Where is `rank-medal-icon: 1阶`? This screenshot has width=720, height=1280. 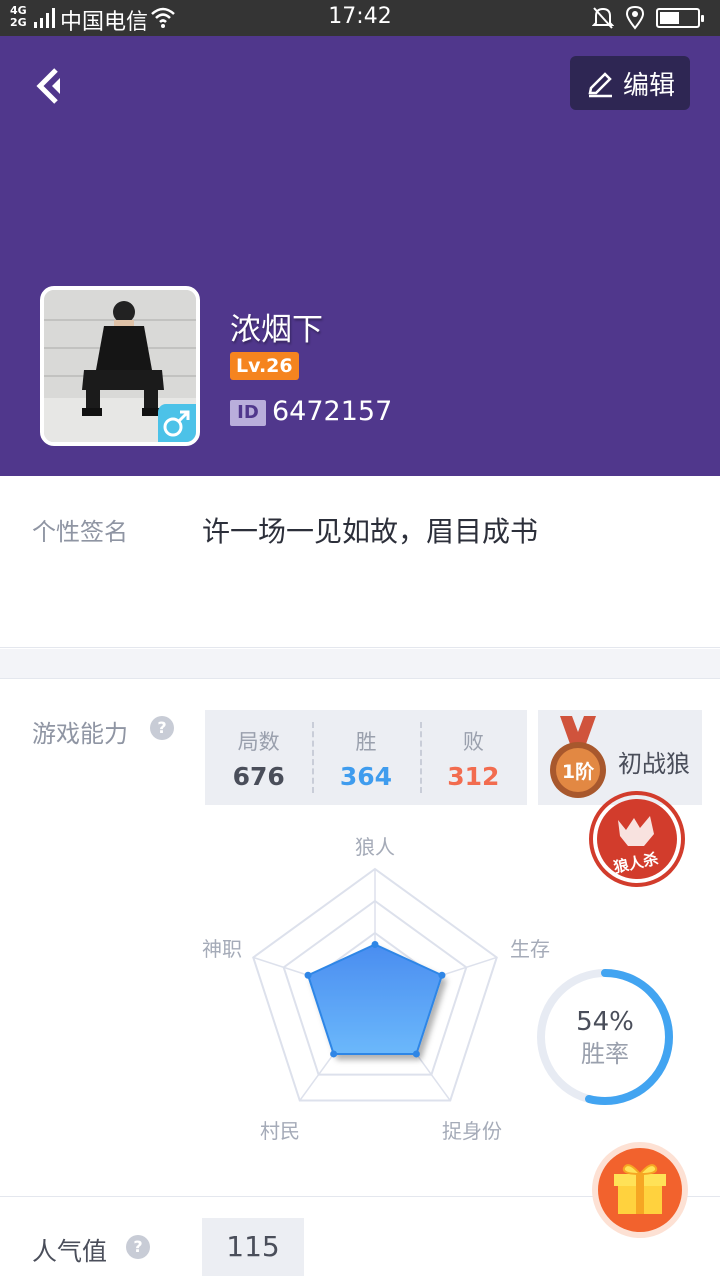 rank-medal-icon: 1阶 is located at coordinates (578, 757).